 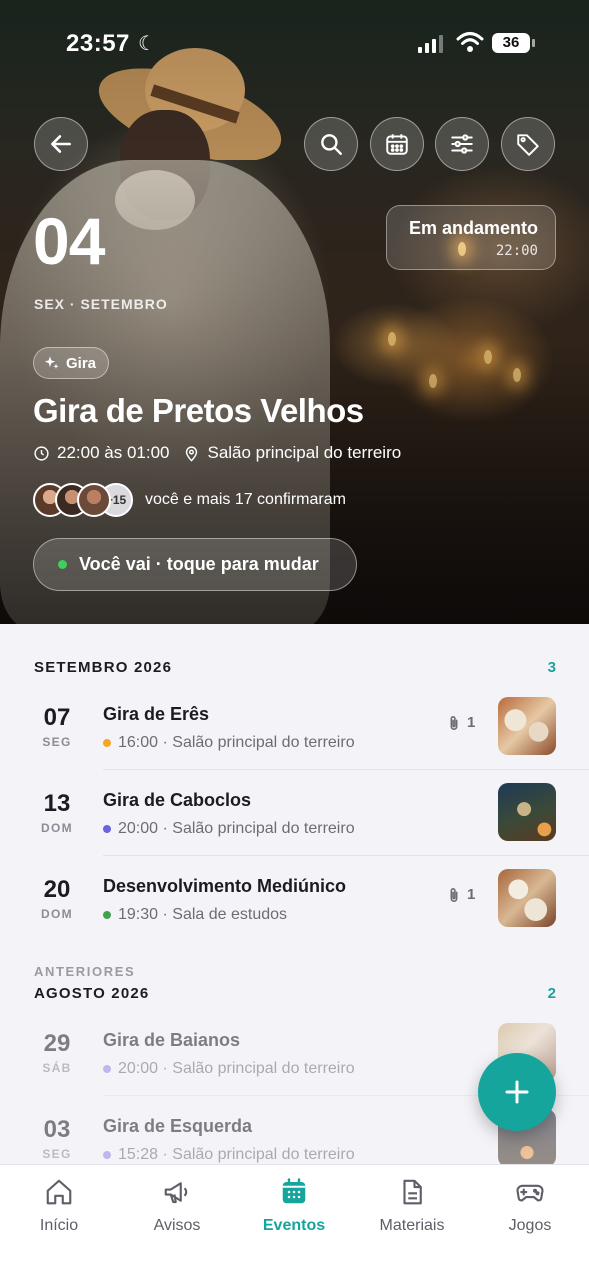 I want to click on document-icon, so click(x=412, y=1192).